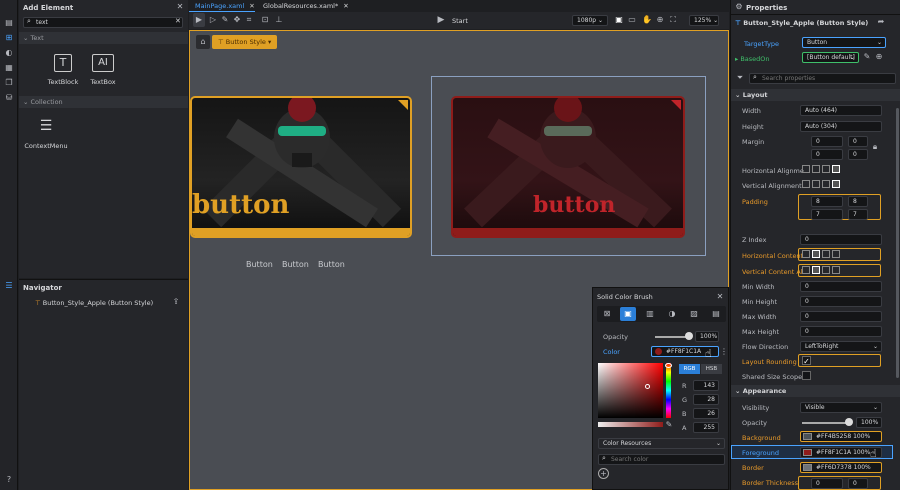 Image resolution: width=900 pixels, height=490 pixels. Describe the element at coordinates (704, 20) in the screenshot. I see `zoom-select: 125% ⌄` at that location.